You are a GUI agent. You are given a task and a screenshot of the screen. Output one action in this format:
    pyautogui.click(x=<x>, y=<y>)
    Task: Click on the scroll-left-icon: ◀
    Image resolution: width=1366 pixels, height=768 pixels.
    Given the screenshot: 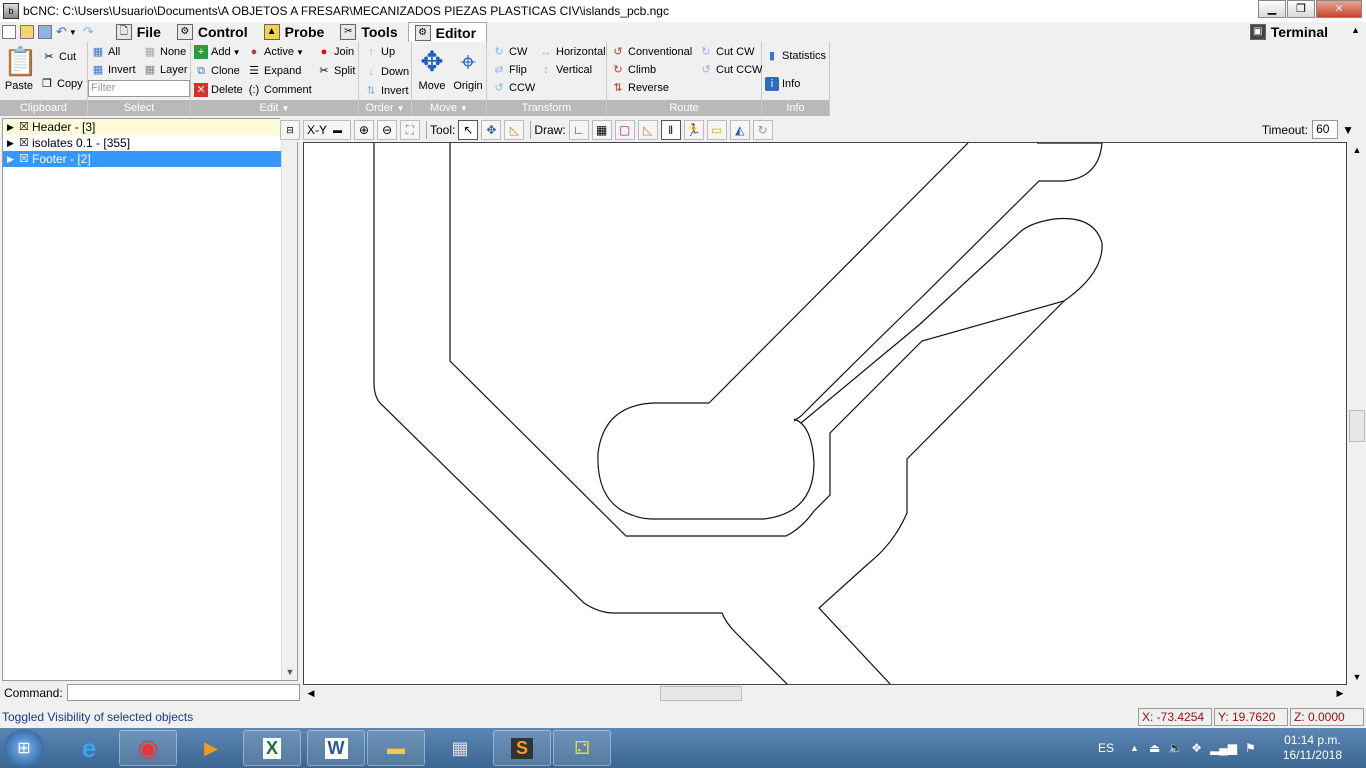 What is the action you would take?
    pyautogui.click(x=311, y=693)
    